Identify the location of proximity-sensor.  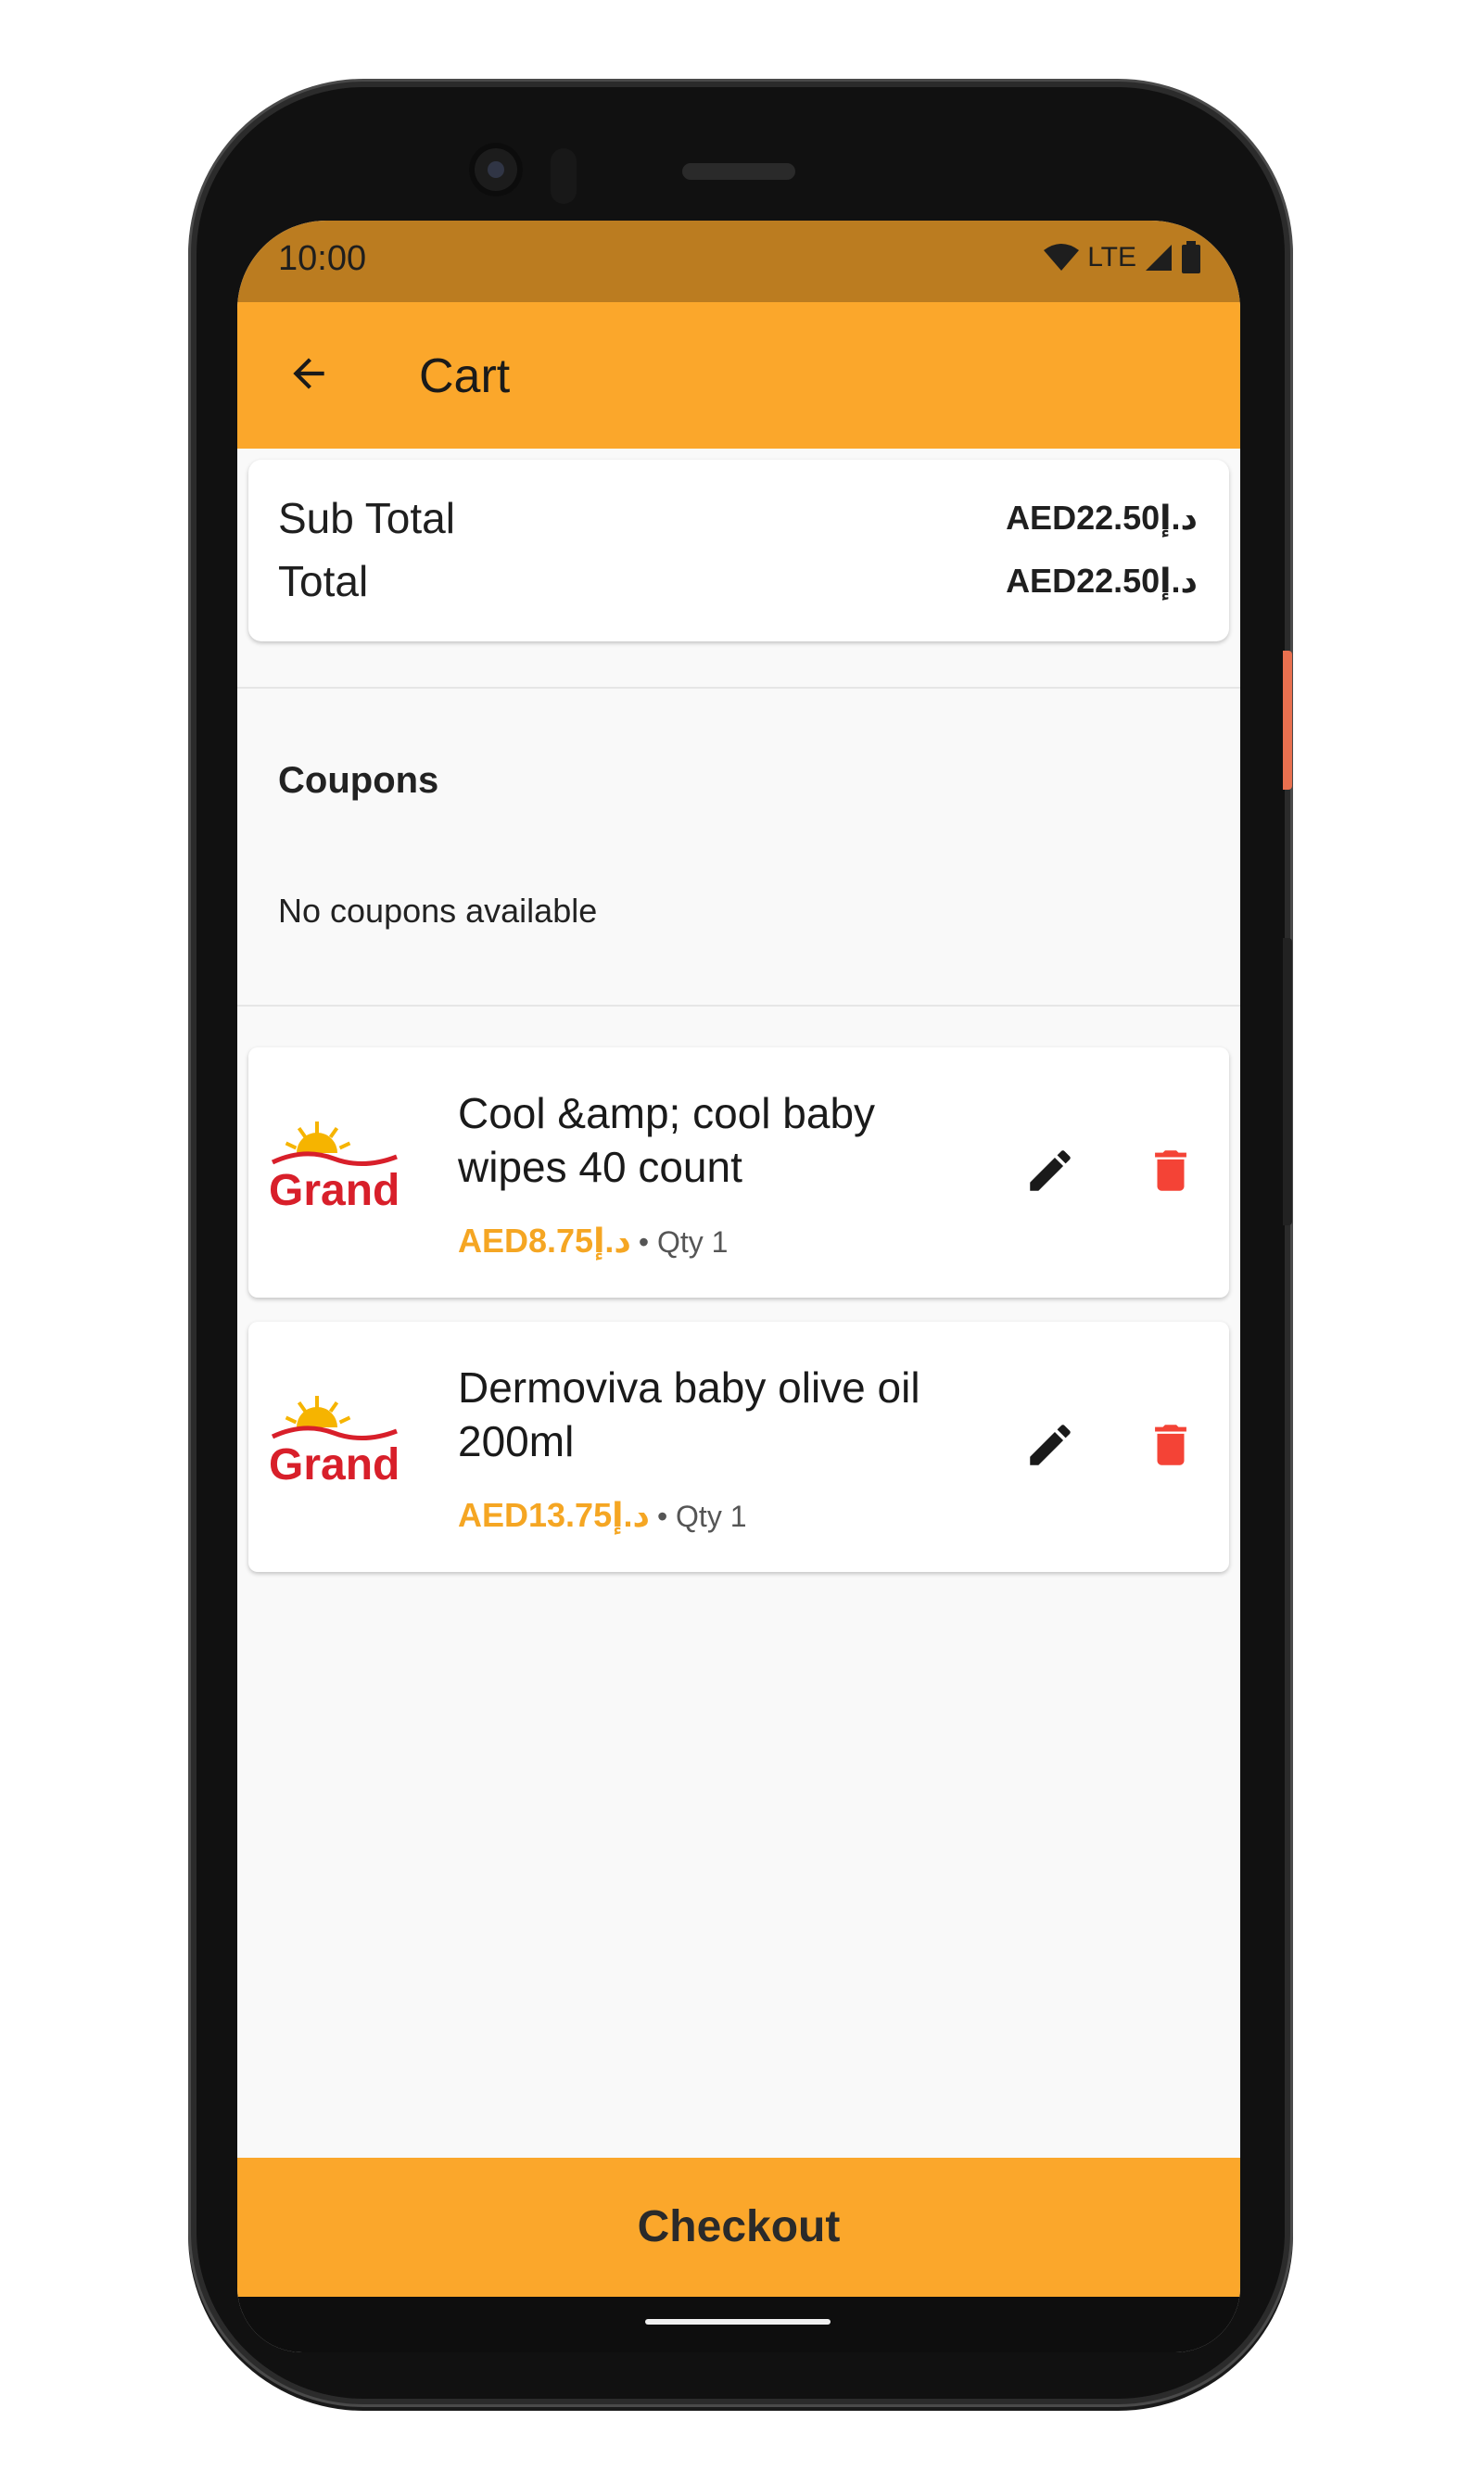
(564, 176).